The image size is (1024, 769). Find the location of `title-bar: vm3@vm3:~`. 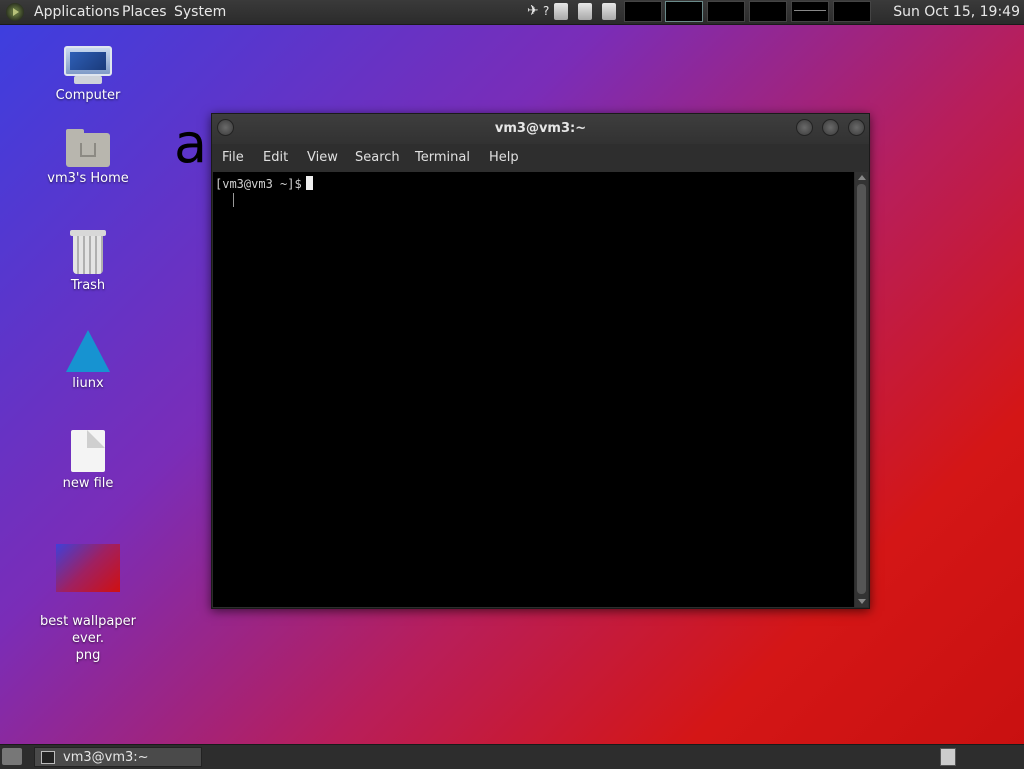

title-bar: vm3@vm3:~ is located at coordinates (540, 129).